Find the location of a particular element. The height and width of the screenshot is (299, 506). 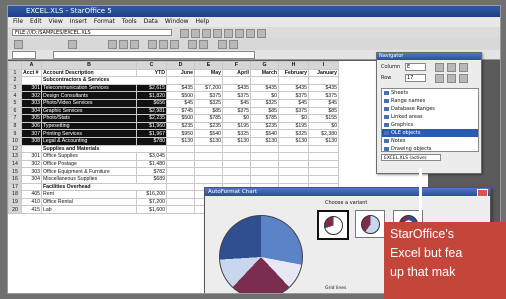

acct-cell: 405 is located at coordinates (31, 194).